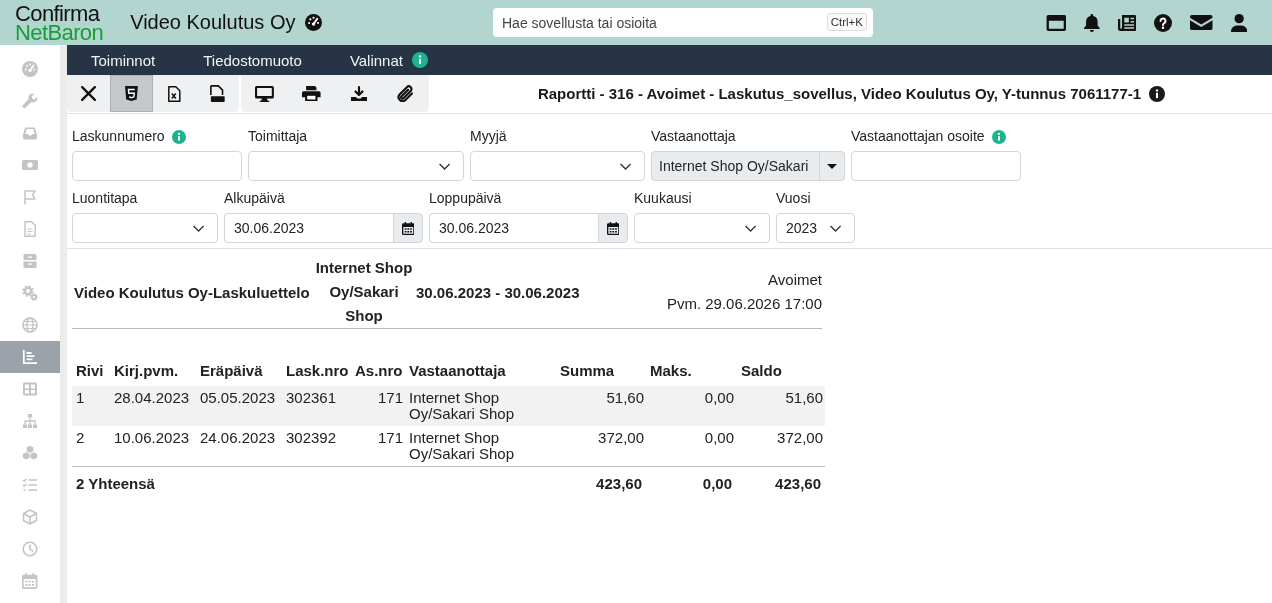 The height and width of the screenshot is (603, 1272). What do you see at coordinates (815, 228) in the screenshot?
I see `select-field: 2023` at bounding box center [815, 228].